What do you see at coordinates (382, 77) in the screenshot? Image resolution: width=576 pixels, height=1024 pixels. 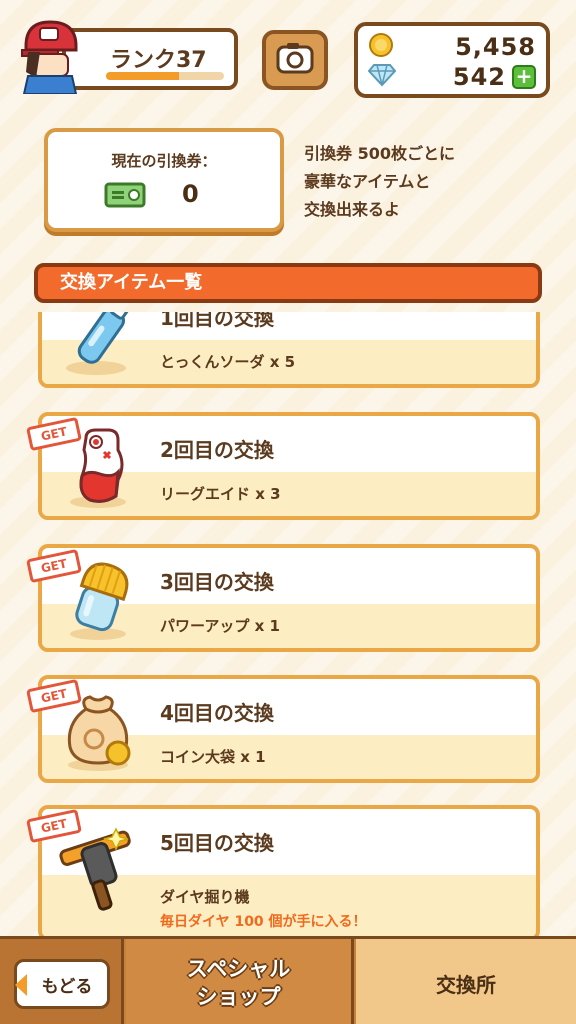 I see `diamond-icon` at bounding box center [382, 77].